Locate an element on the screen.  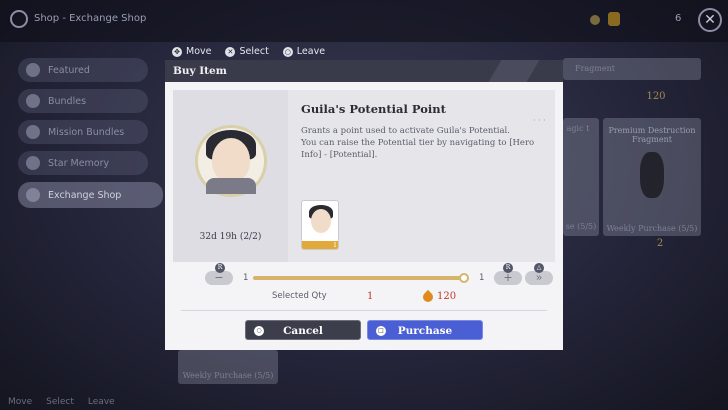
item-name: Guila's Potential Point is located at coordinates (373, 109).